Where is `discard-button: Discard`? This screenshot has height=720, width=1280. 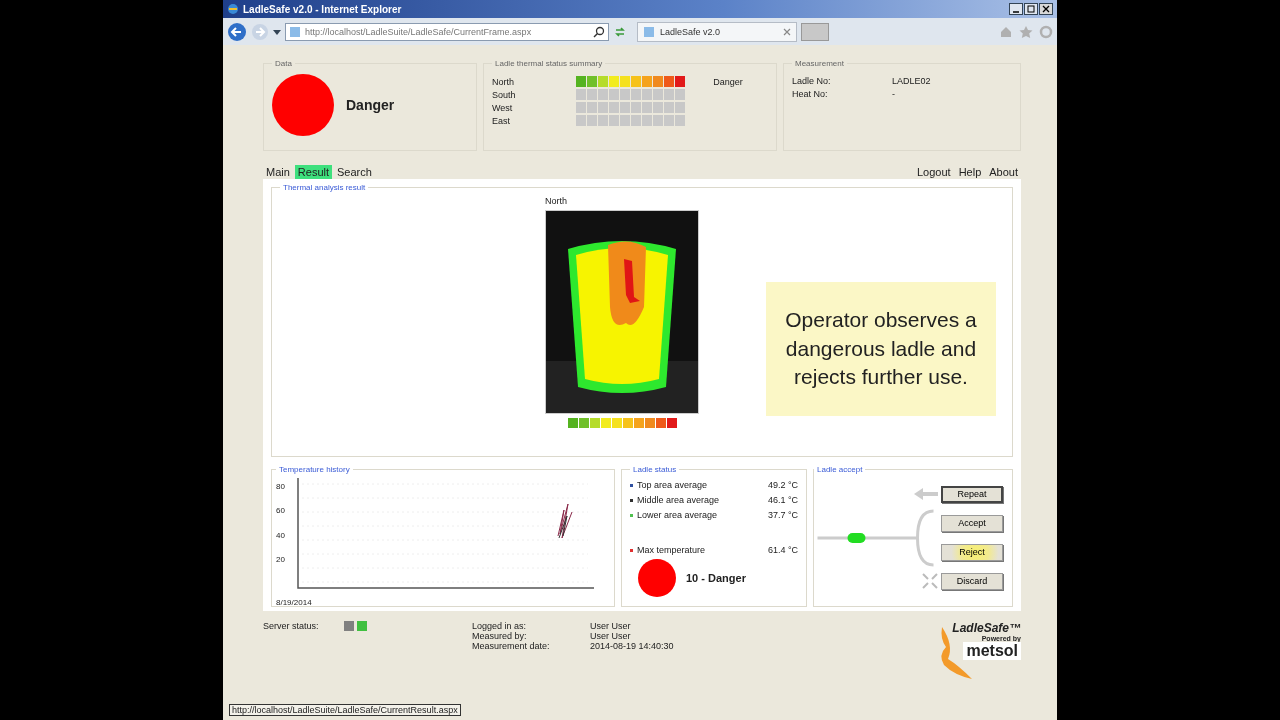 discard-button: Discard is located at coordinates (972, 581).